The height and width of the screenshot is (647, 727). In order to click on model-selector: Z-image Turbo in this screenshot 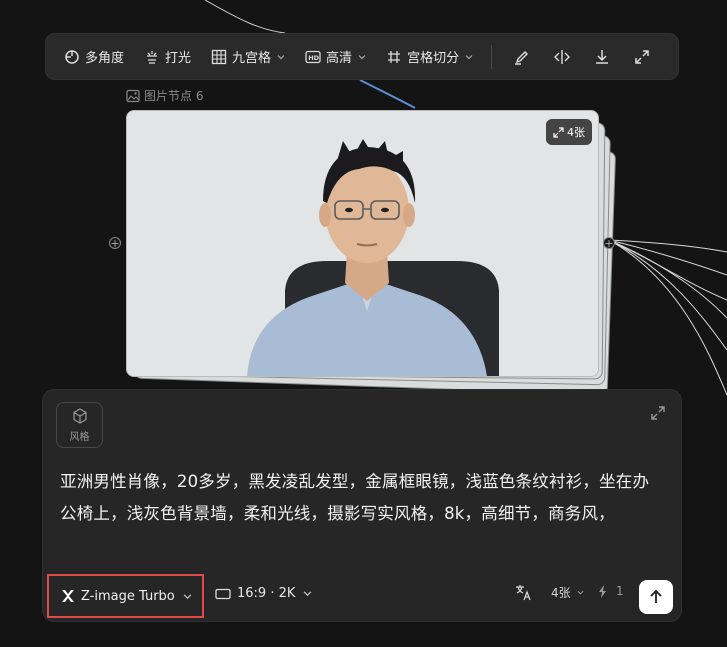, I will do `click(125, 596)`.